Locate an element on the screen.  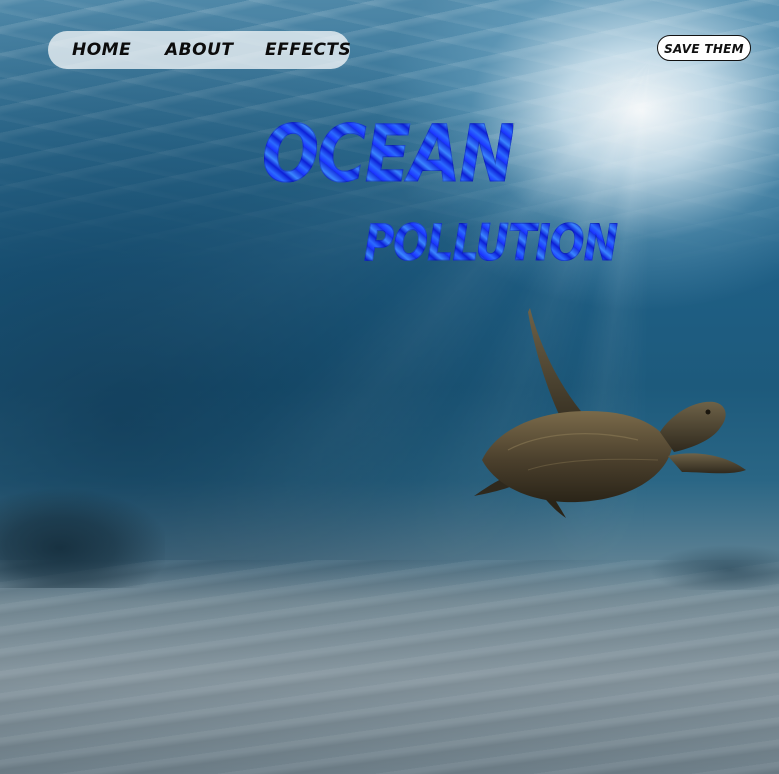
nav-link-effects: EFFECTS is located at coordinates (308, 50).